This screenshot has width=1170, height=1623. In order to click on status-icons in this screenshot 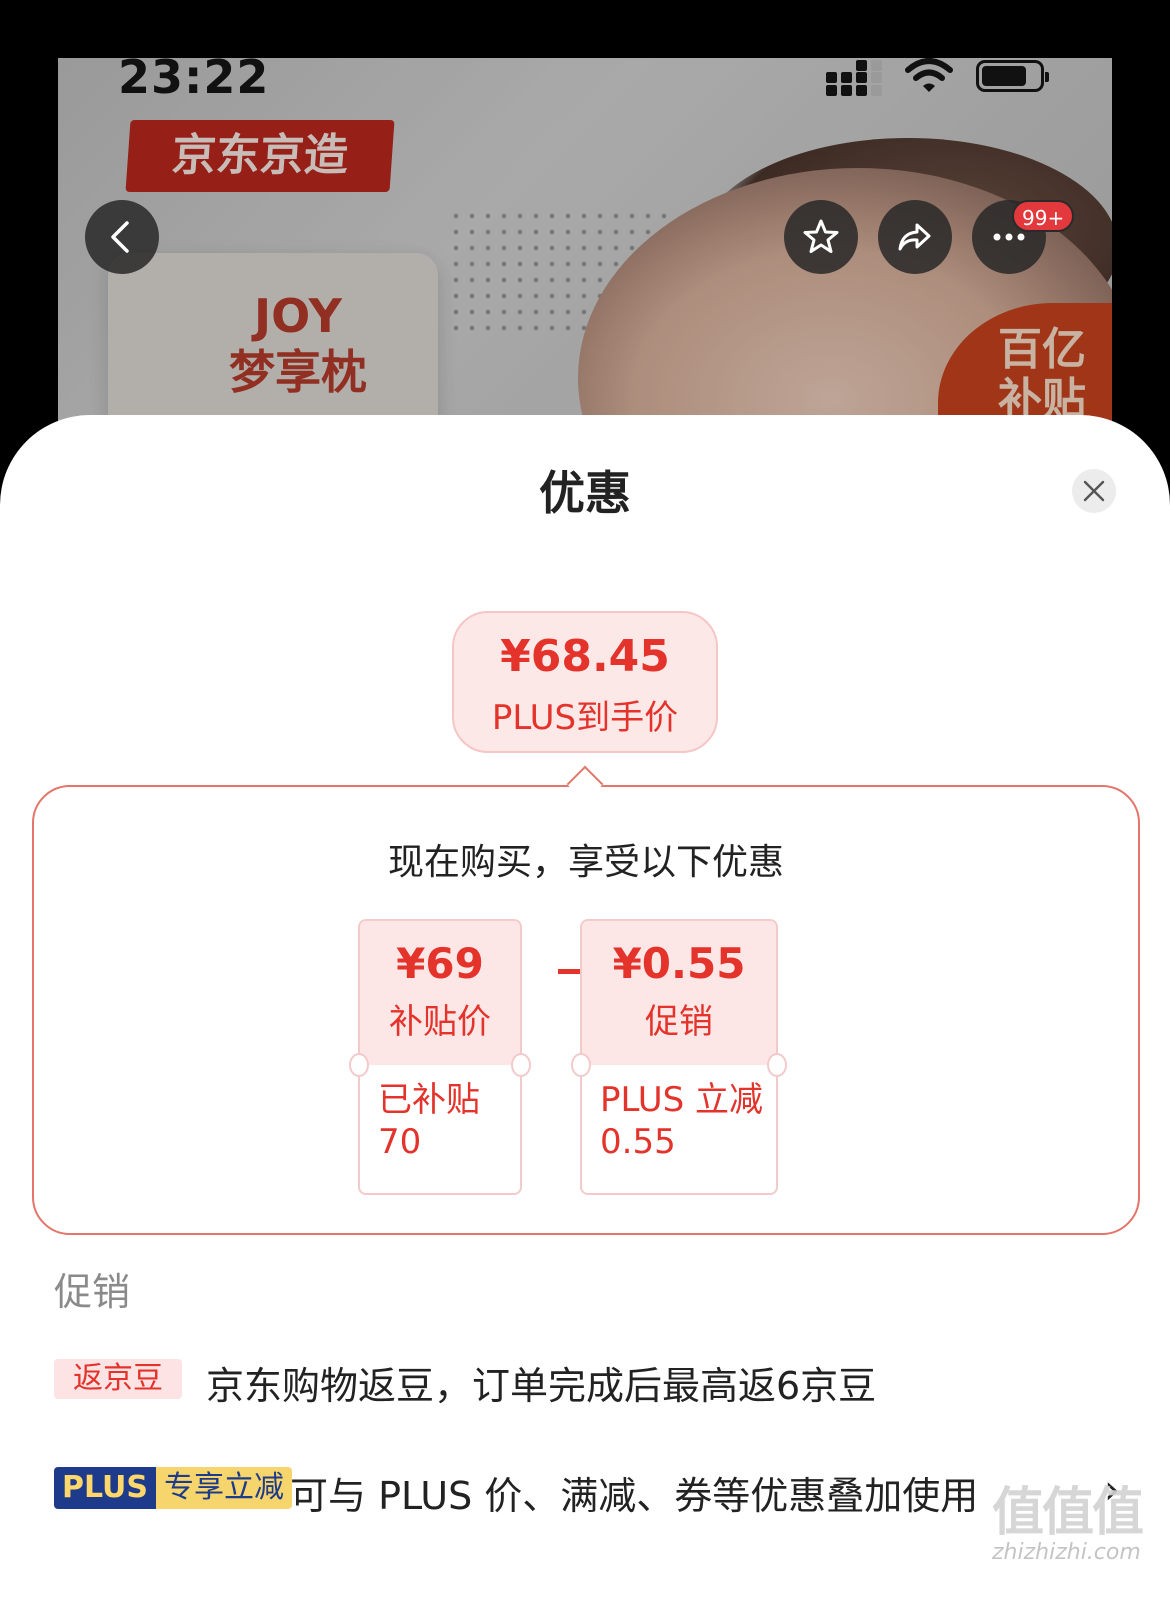, I will do `click(941, 78)`.